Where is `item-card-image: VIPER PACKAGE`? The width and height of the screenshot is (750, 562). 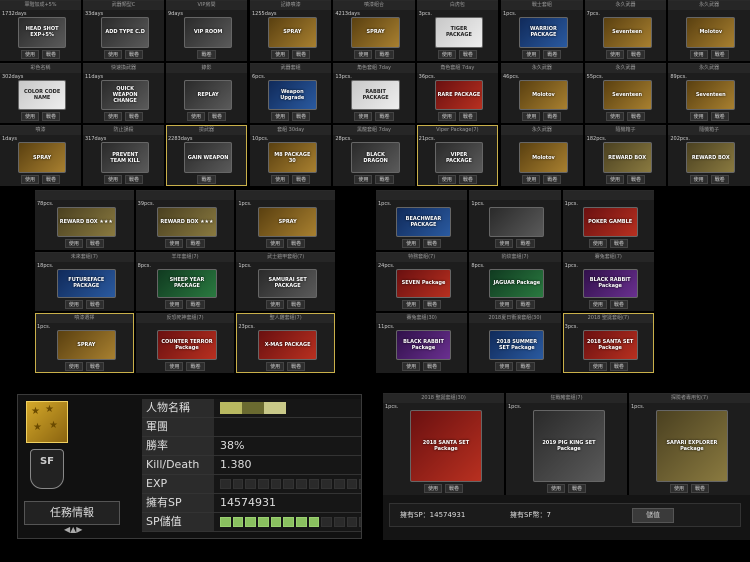 item-card-image: VIPER PACKAGE is located at coordinates (459, 157).